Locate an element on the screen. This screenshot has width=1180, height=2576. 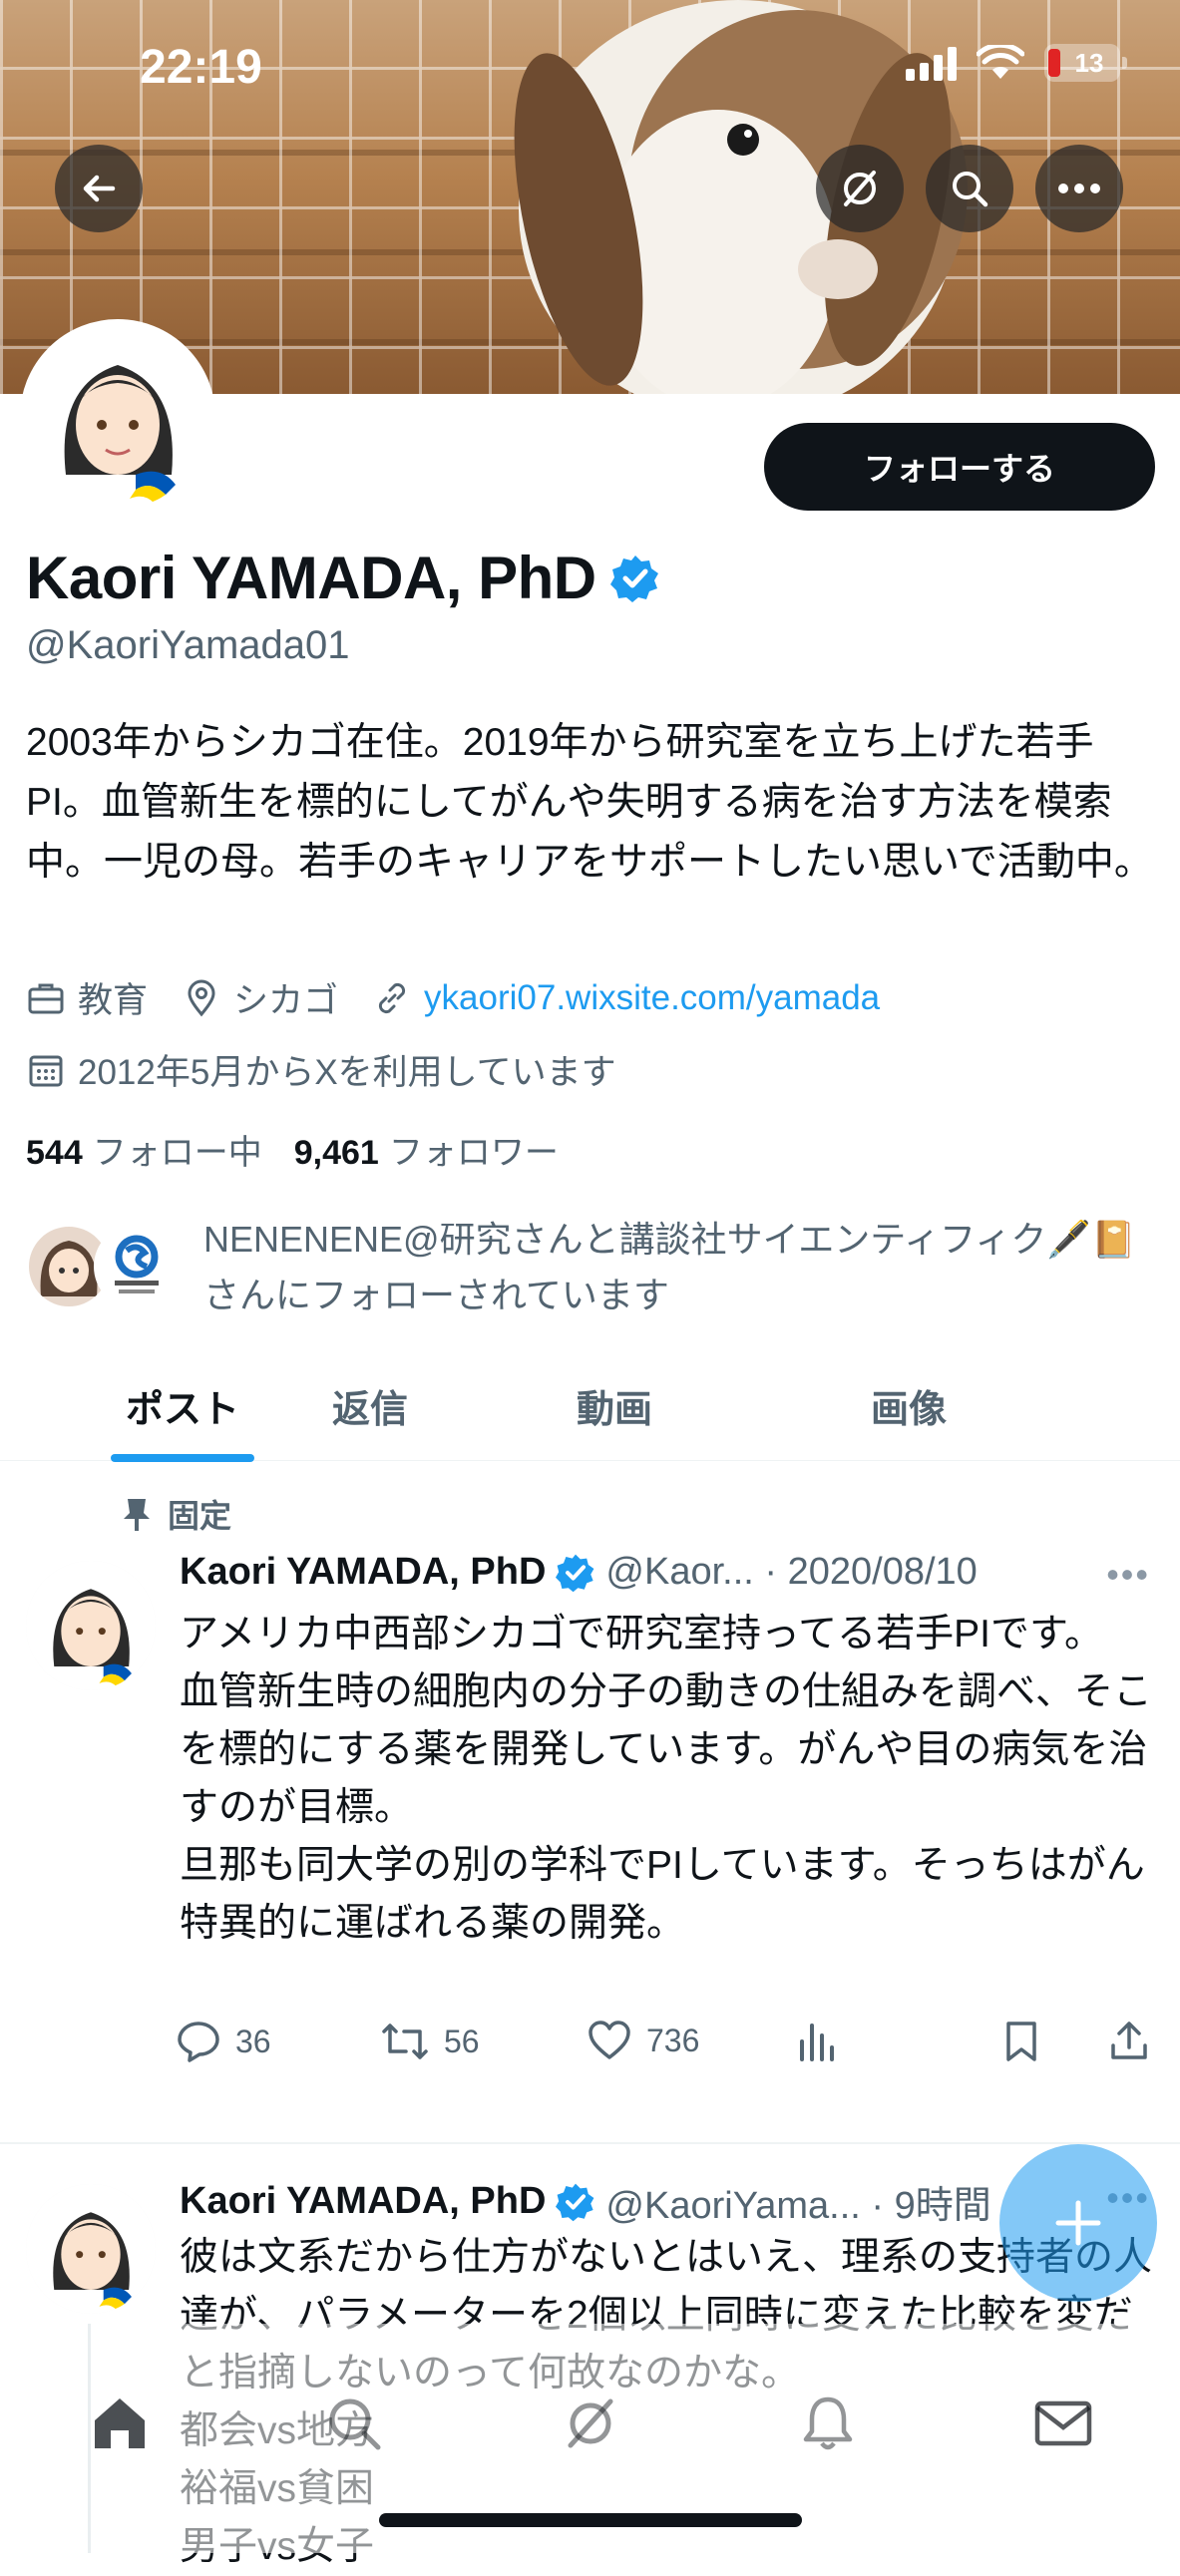
profile-website-link: ykaori07.wixsite.com/yamada is located at coordinates (652, 998).